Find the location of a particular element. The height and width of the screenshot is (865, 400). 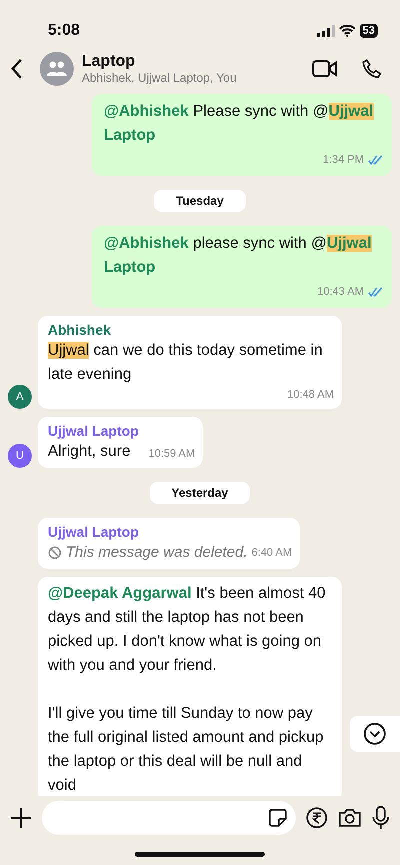

message-time: 10:48 AM is located at coordinates (311, 395).